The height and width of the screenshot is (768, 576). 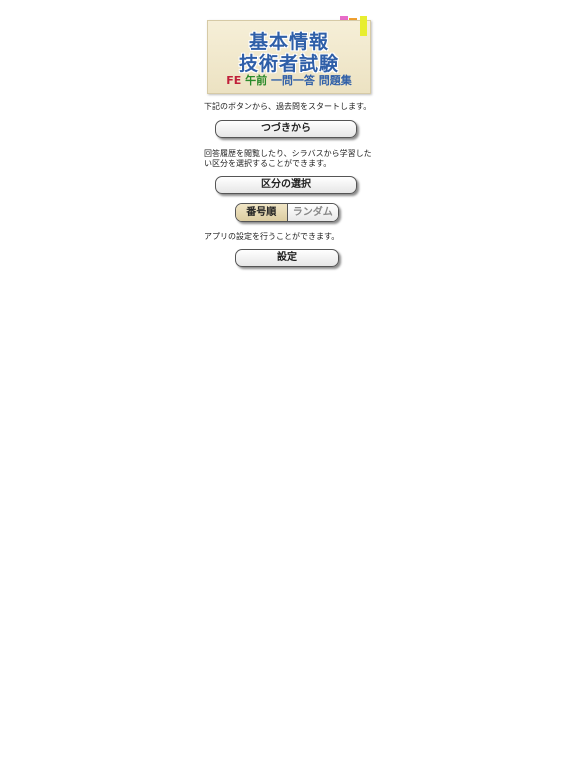 I want to click on category-description: 回答履歴を閲覧したり、シラバスから学習したい区分を選択することができます。, so click(x=288, y=158).